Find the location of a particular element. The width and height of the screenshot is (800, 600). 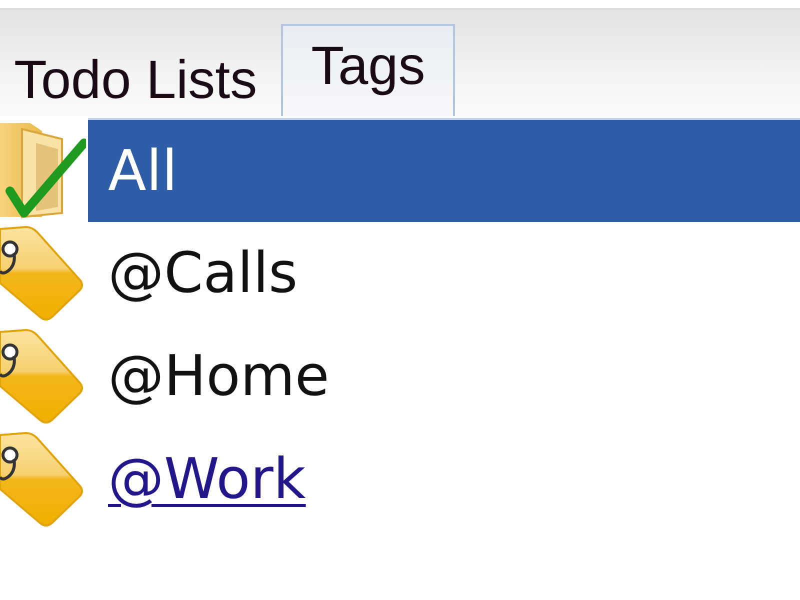

tab: Tags is located at coordinates (368, 70).